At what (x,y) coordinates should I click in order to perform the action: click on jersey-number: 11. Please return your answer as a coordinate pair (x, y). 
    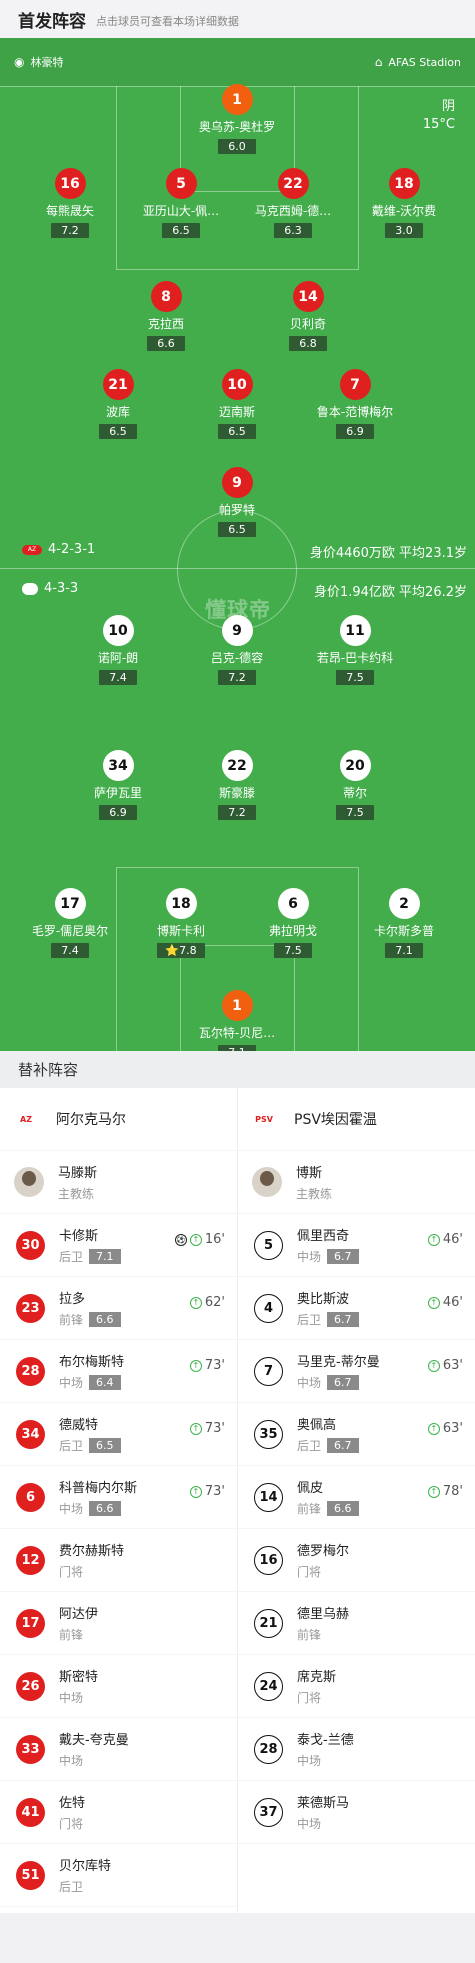
    Looking at the image, I should click on (355, 630).